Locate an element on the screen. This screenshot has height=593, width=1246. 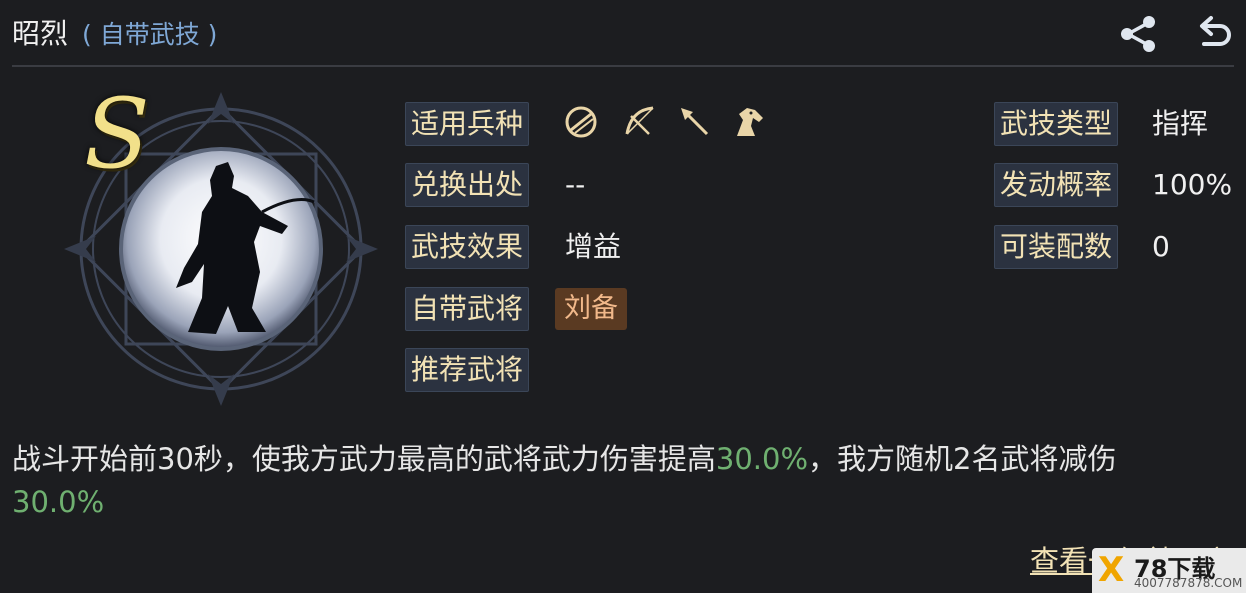
owner-general-label: 自带武将 is located at coordinates (467, 309).